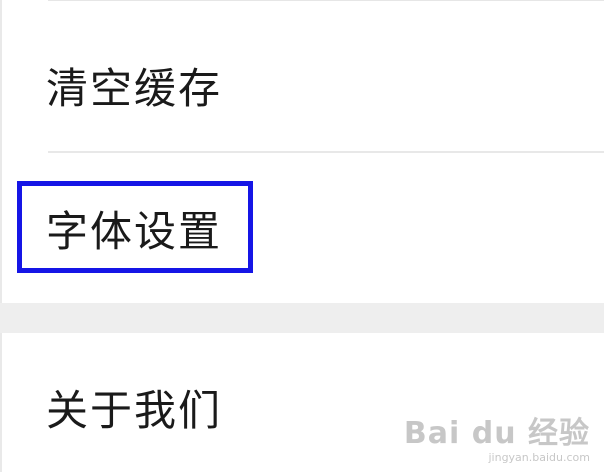 Image resolution: width=604 pixels, height=472 pixels. What do you see at coordinates (539, 457) in the screenshot?
I see `watermark-url: jingyan.baidu.com` at bounding box center [539, 457].